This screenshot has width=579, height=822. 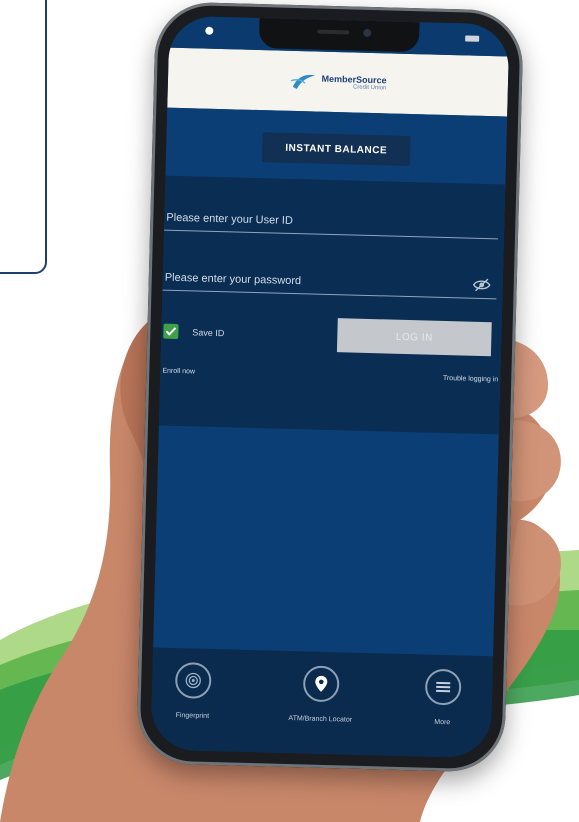 I want to click on brand-name: MemberSource, so click(x=354, y=79).